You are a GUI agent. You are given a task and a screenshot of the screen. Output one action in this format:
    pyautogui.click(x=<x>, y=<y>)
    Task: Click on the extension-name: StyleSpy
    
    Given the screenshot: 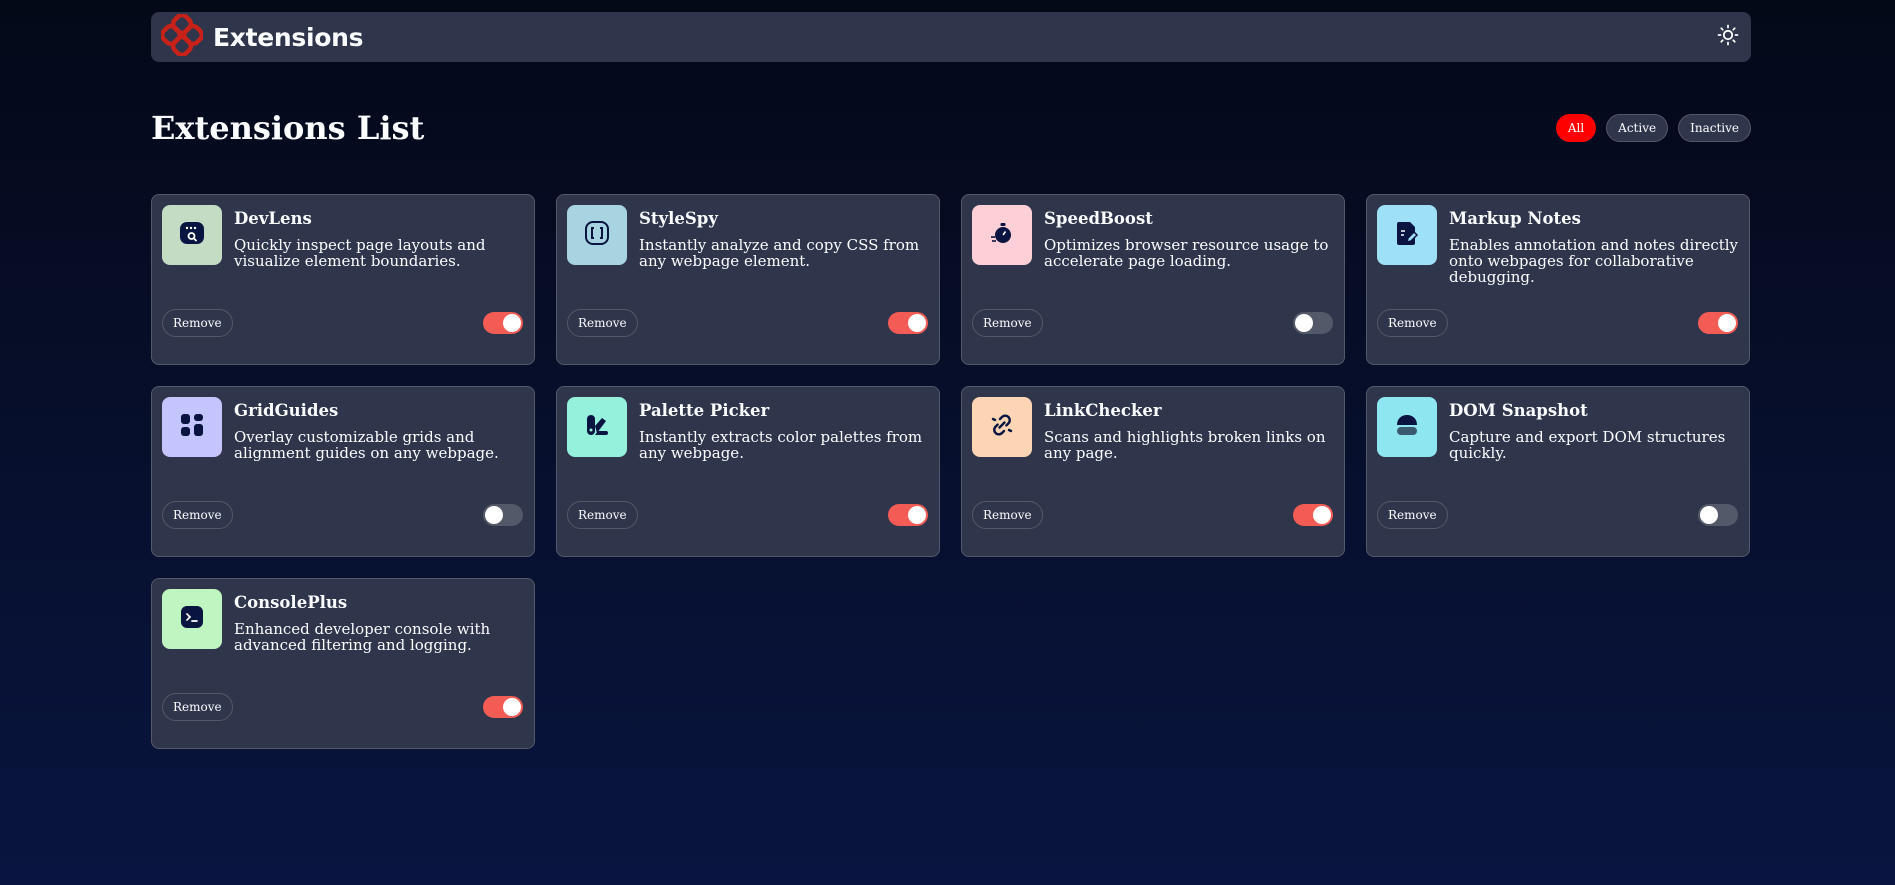 What is the action you would take?
    pyautogui.click(x=678, y=218)
    